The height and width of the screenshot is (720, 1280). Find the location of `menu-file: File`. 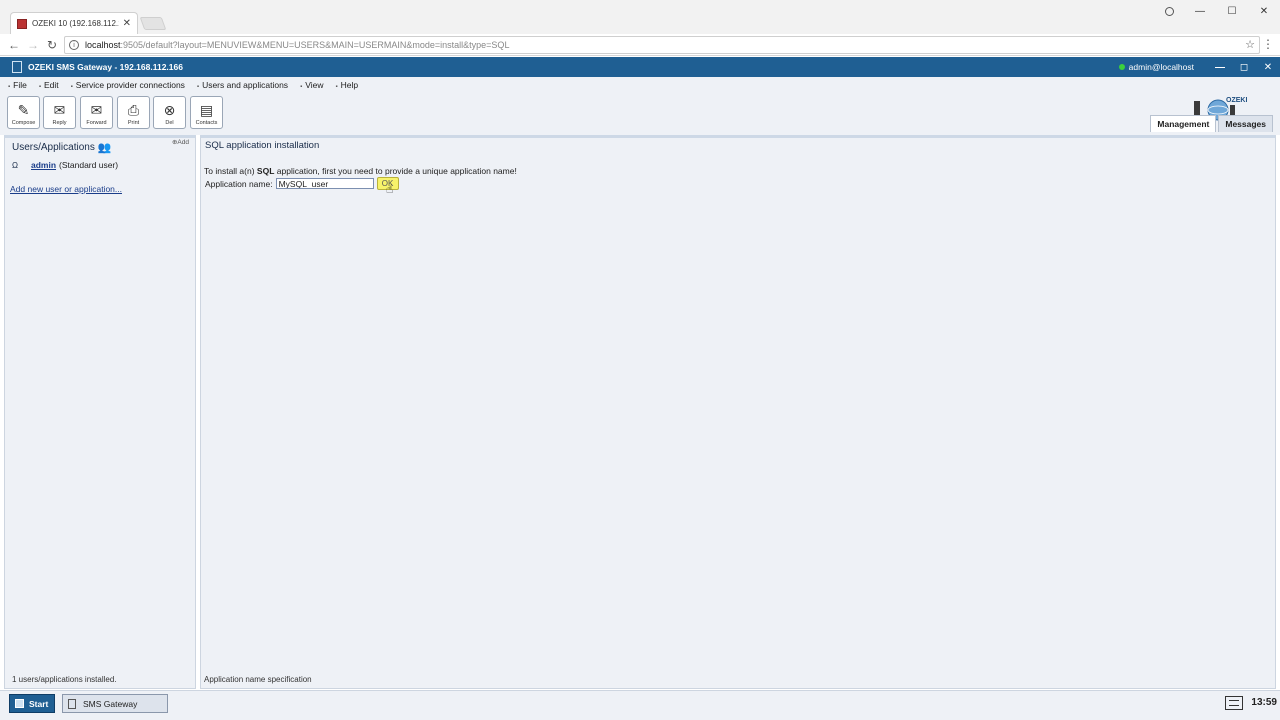

menu-file: File is located at coordinates (17, 85).